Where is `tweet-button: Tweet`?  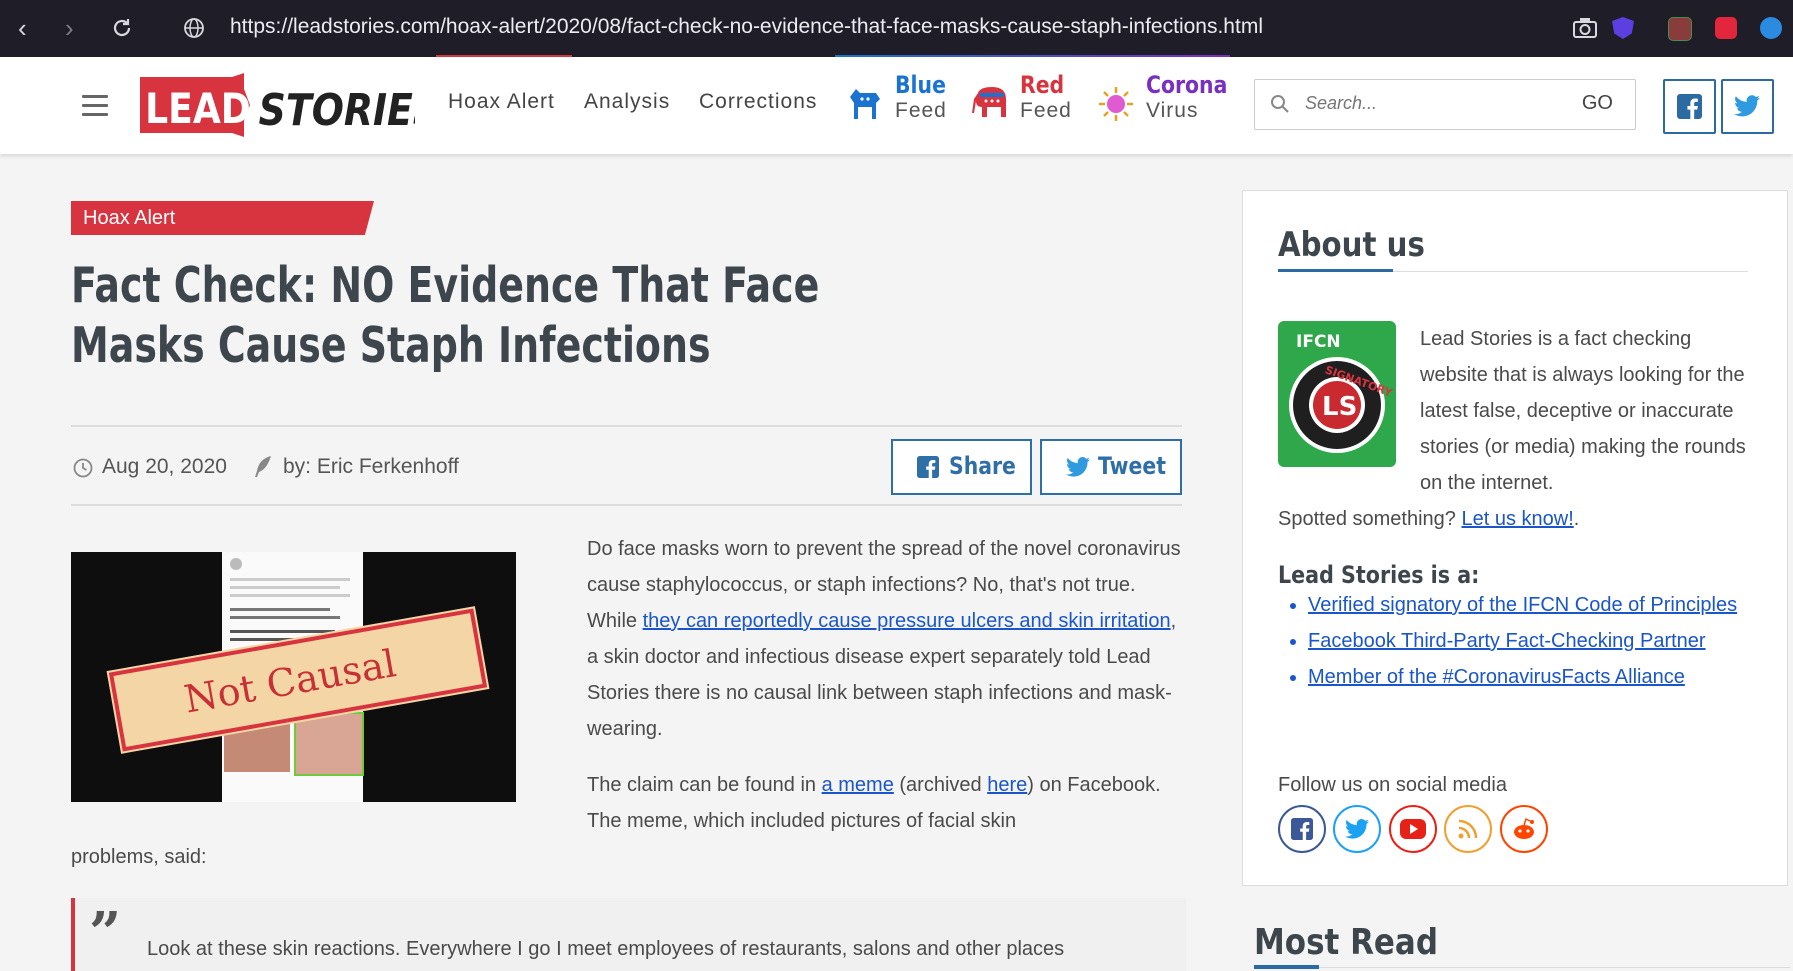 tweet-button: Tweet is located at coordinates (1111, 467).